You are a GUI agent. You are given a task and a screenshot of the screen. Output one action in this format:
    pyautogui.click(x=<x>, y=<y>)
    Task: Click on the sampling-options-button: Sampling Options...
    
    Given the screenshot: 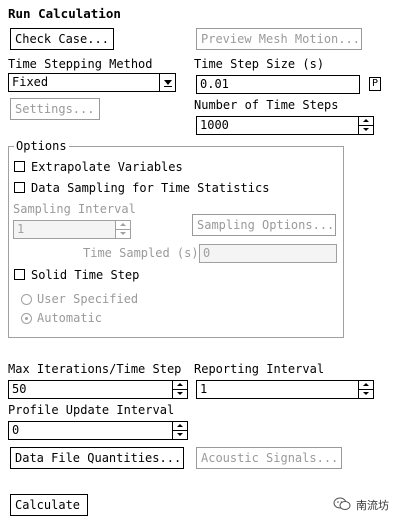 What is the action you would take?
    pyautogui.click(x=264, y=225)
    